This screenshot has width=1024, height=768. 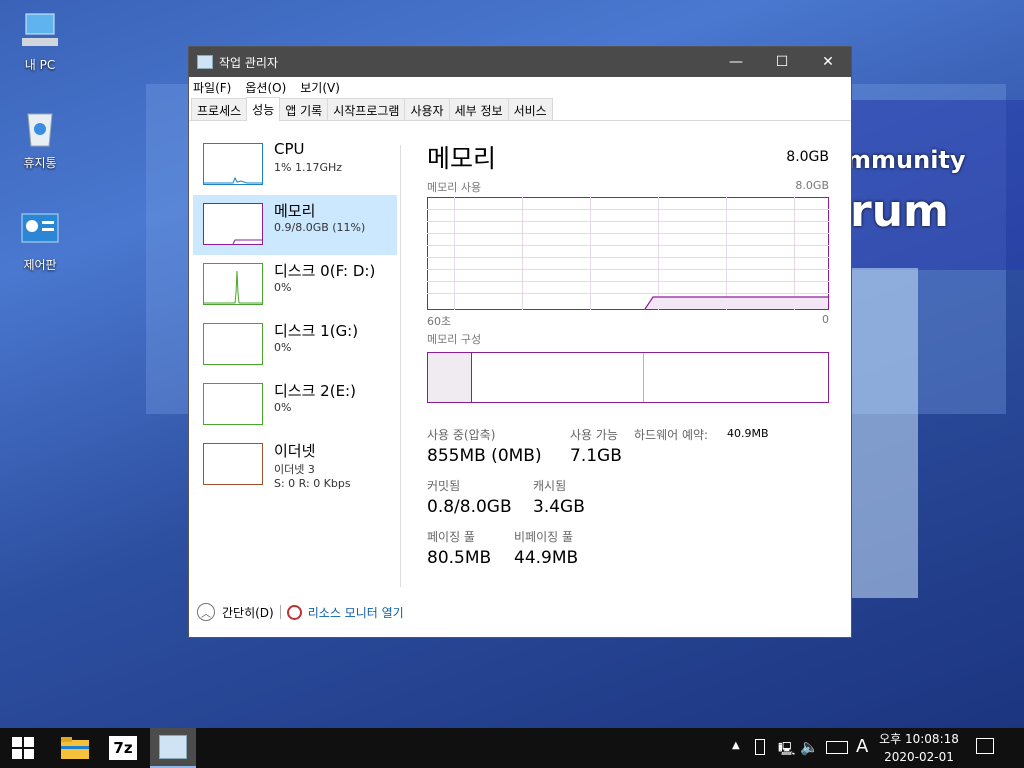 I want to click on sidebar-item-label: 디스크 0(F: D:), so click(x=325, y=271).